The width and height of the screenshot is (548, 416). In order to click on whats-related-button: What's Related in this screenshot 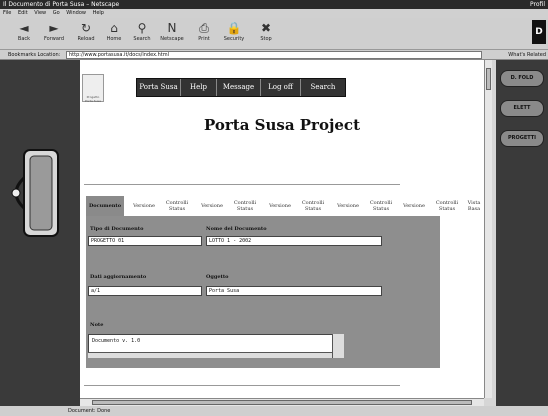, I will do `click(527, 55)`.